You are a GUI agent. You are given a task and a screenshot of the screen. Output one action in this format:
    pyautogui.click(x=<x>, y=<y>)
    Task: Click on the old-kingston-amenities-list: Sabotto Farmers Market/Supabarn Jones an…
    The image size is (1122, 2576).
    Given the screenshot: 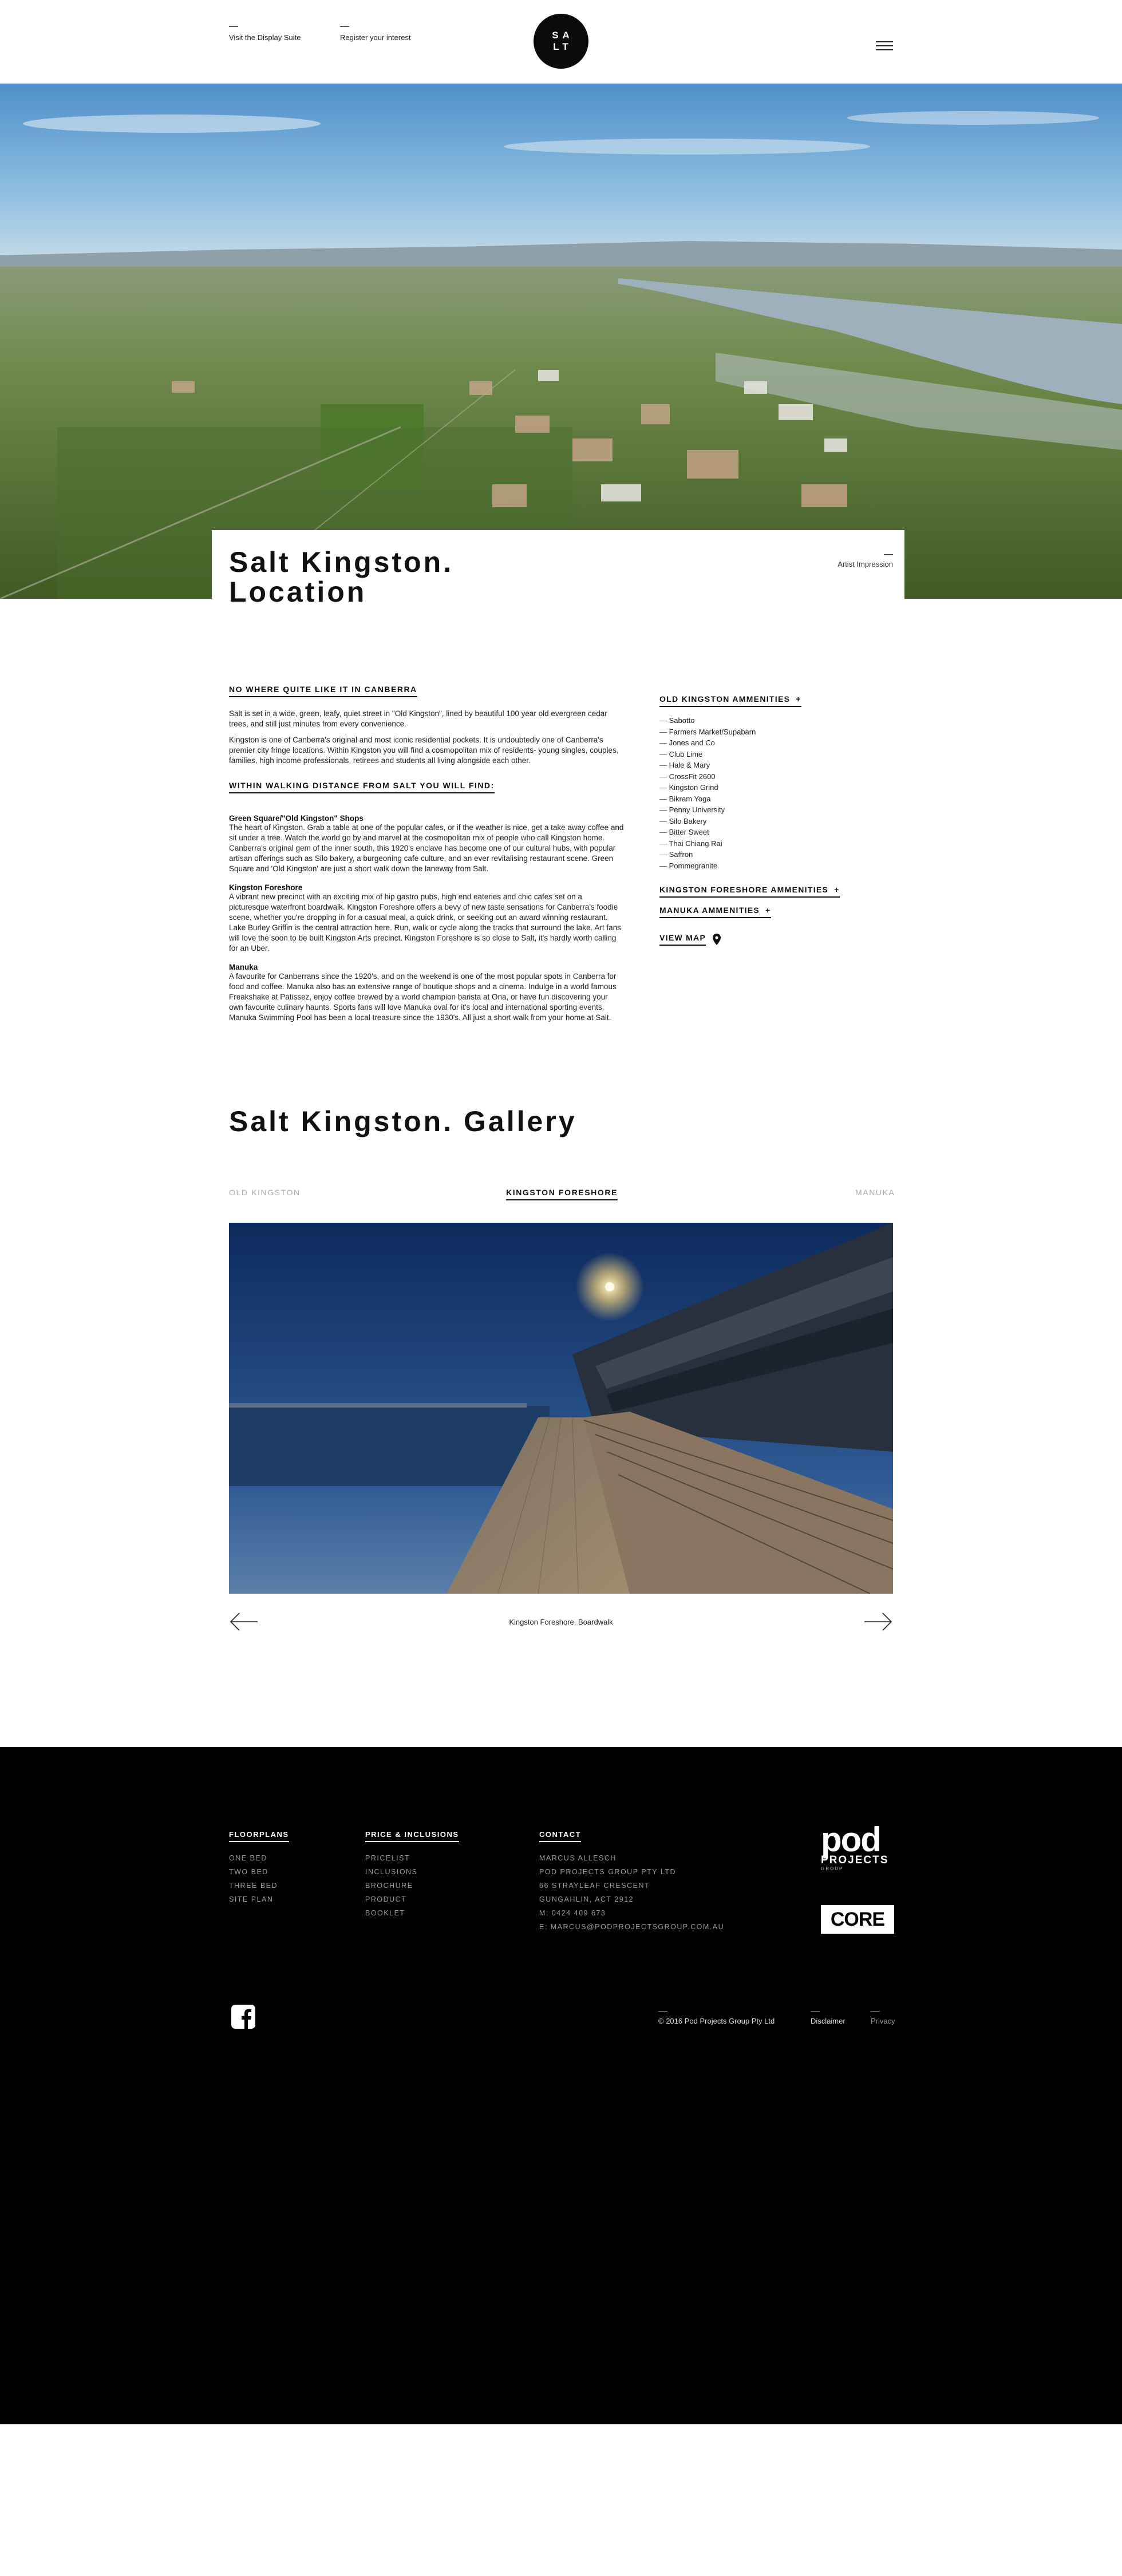 What is the action you would take?
    pyautogui.click(x=768, y=793)
    